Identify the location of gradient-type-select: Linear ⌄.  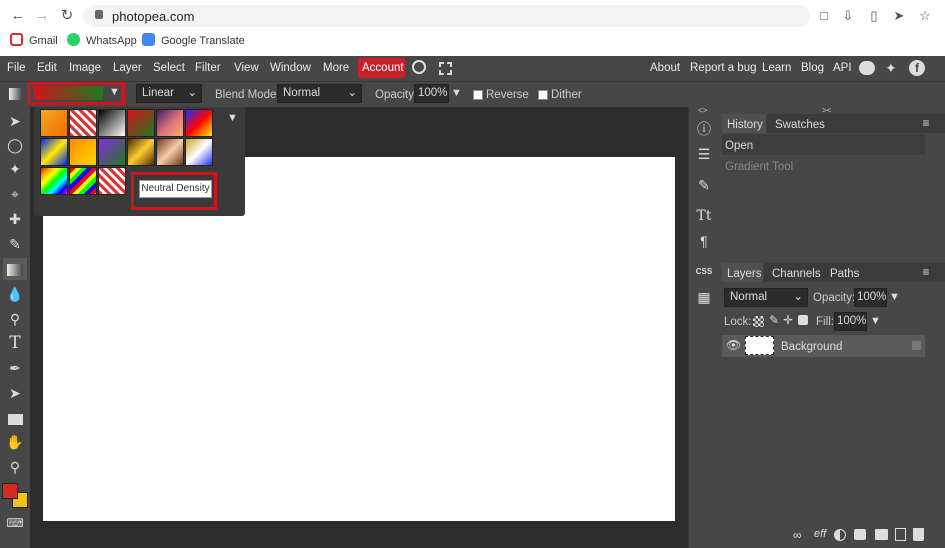
(169, 93).